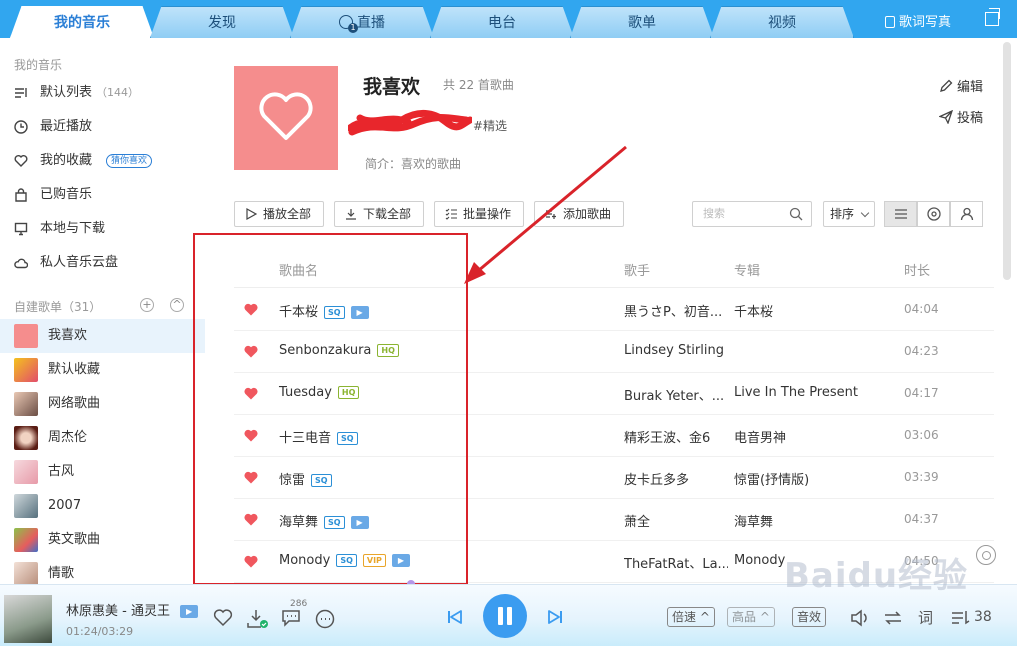 This screenshot has height=646, width=1017. Describe the element at coordinates (555, 617) in the screenshot. I see `next-track-icon` at that location.